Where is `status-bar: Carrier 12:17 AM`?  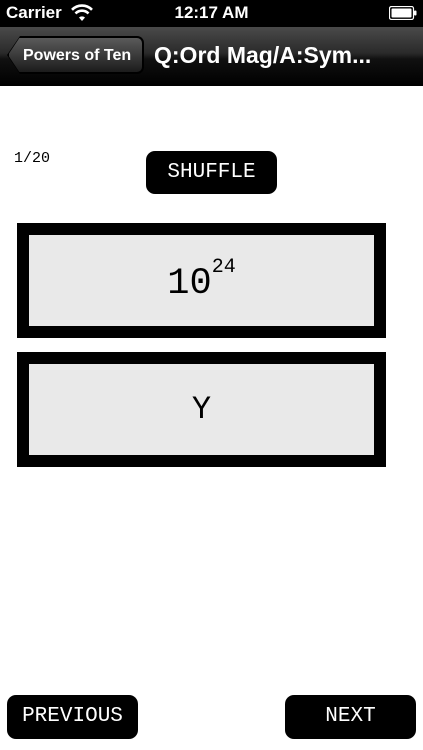 status-bar: Carrier 12:17 AM is located at coordinates (211, 13).